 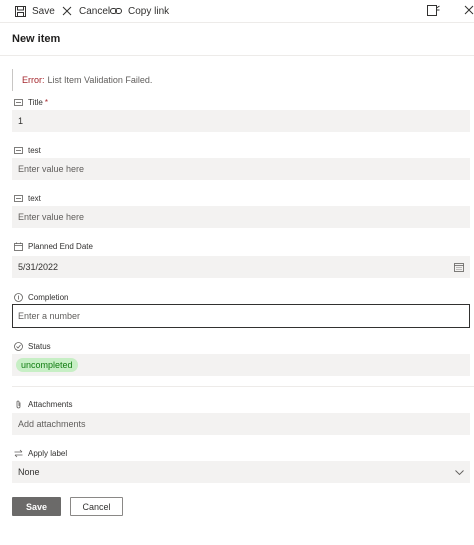 I want to click on test-label-text: test, so click(x=34, y=150).